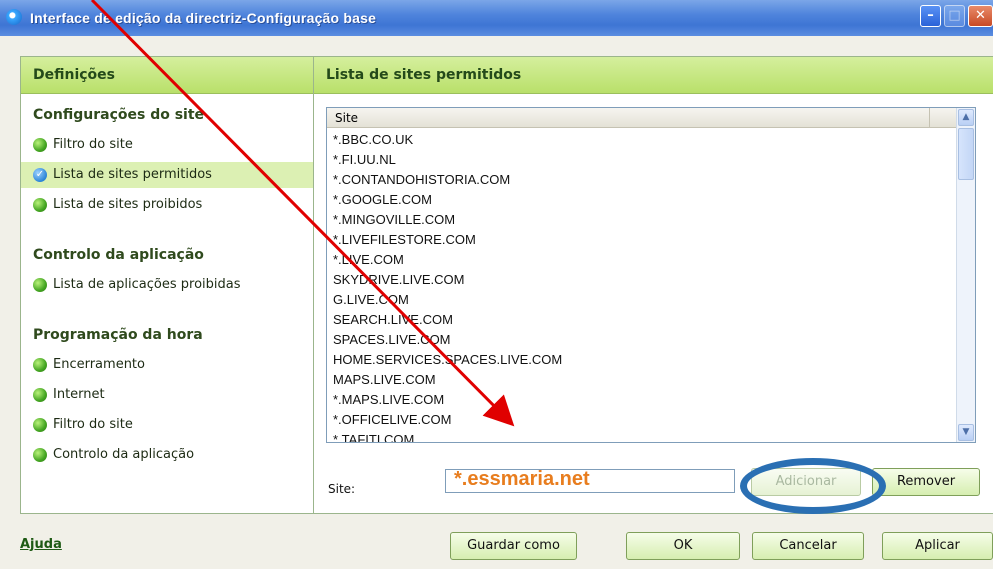 The image size is (993, 569). I want to click on list-item: *.FI.UU.NL, so click(633, 160).